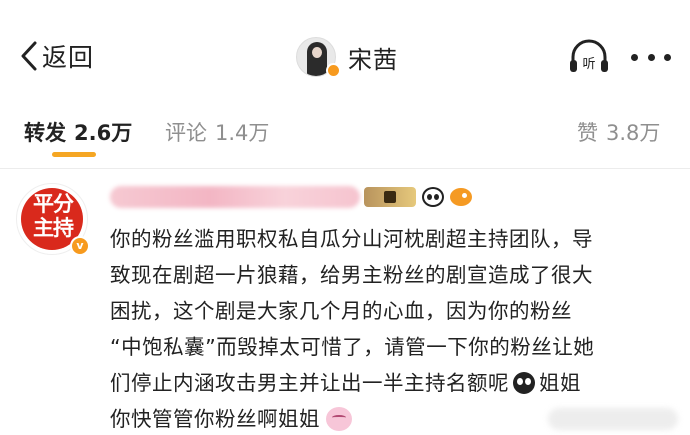 Image resolution: width=690 pixels, height=435 pixels. I want to click on svg-text: 听, so click(588, 64).